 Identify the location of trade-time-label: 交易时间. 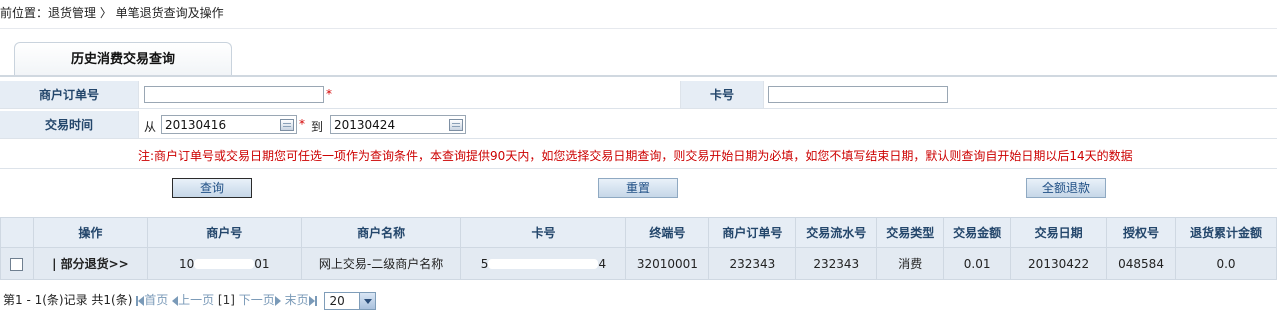
(69, 124).